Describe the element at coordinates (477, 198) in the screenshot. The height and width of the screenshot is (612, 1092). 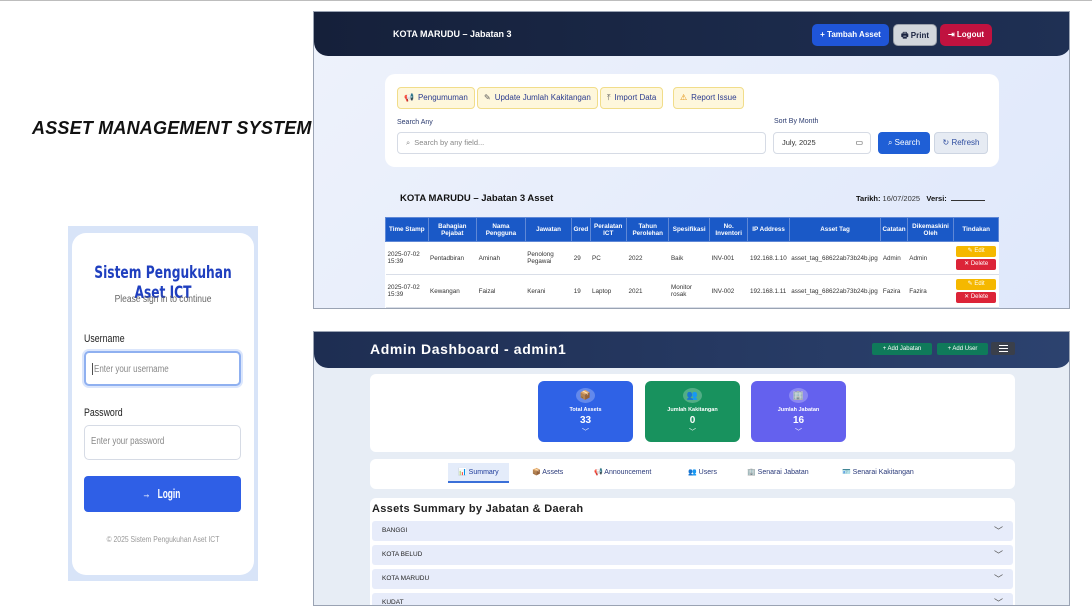
I see `asset-table-title: KOTA MARUDU – Jabatan 3 Asset` at that location.